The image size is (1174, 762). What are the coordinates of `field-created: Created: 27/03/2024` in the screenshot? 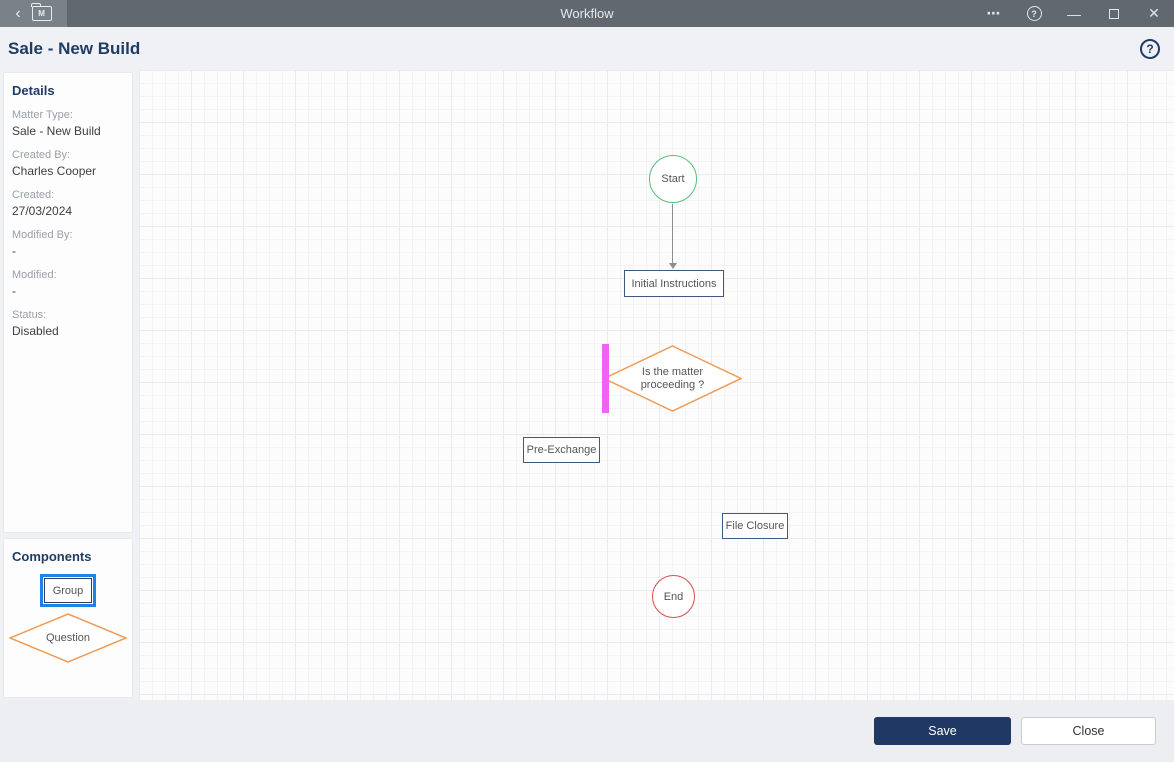 It's located at (68, 203).